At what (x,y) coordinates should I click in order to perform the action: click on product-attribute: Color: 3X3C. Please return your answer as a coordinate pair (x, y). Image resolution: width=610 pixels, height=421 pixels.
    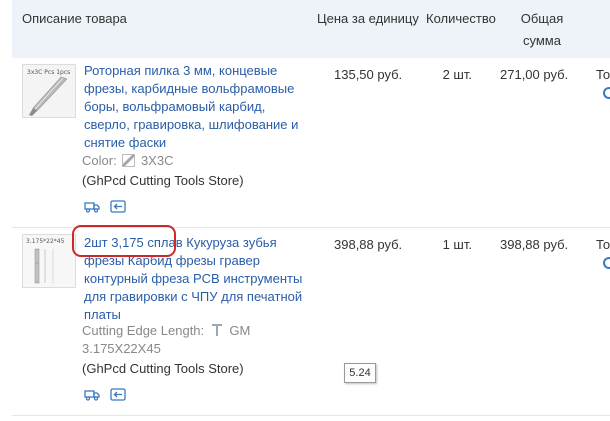
    Looking at the image, I should click on (127, 161).